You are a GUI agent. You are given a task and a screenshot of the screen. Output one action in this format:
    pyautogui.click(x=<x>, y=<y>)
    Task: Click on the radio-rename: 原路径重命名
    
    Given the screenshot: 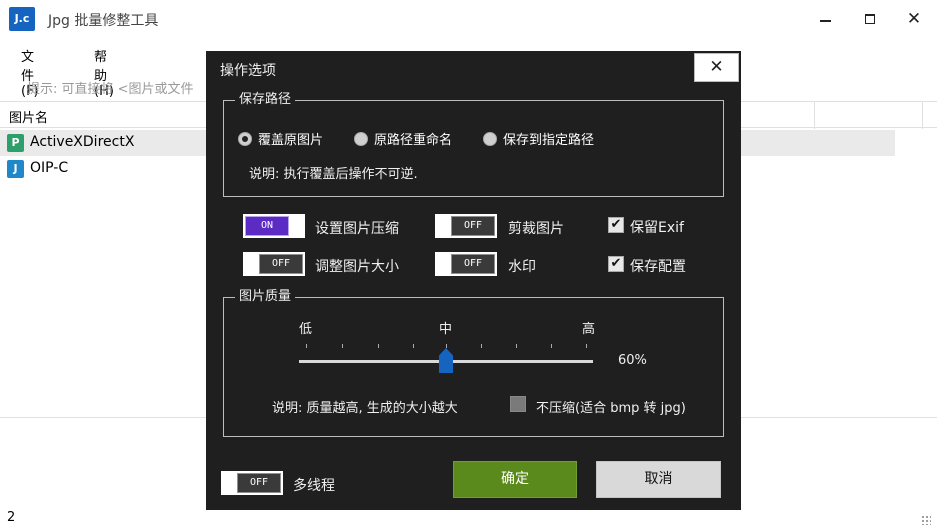 What is the action you would take?
    pyautogui.click(x=403, y=138)
    